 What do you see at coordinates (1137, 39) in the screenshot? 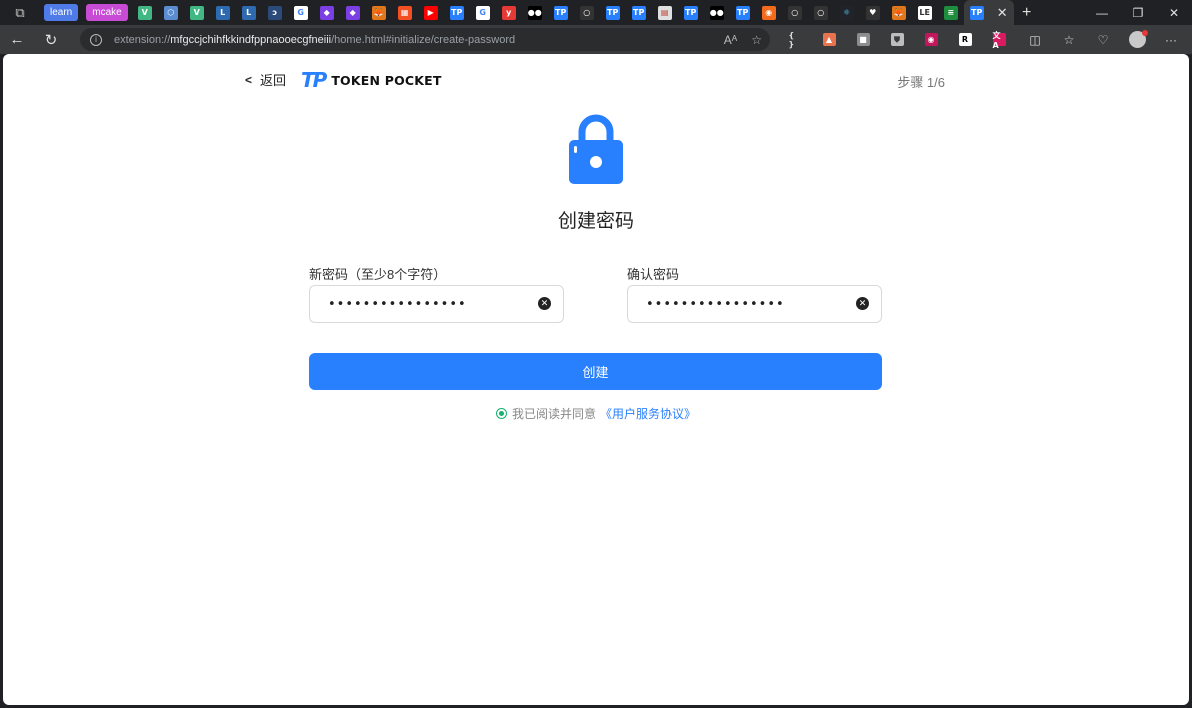
I see `profile-avatar` at bounding box center [1137, 39].